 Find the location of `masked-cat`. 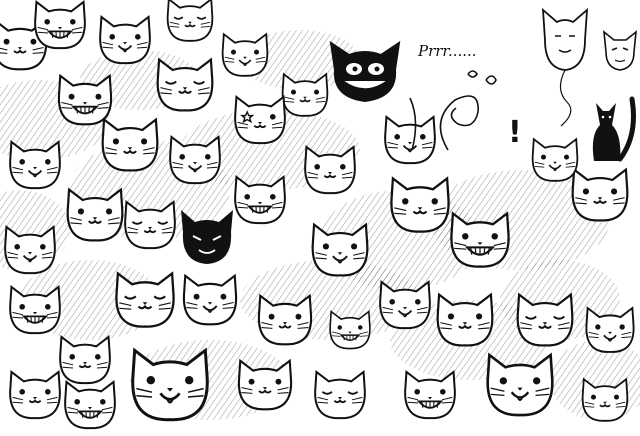

masked-cat is located at coordinates (365, 71).